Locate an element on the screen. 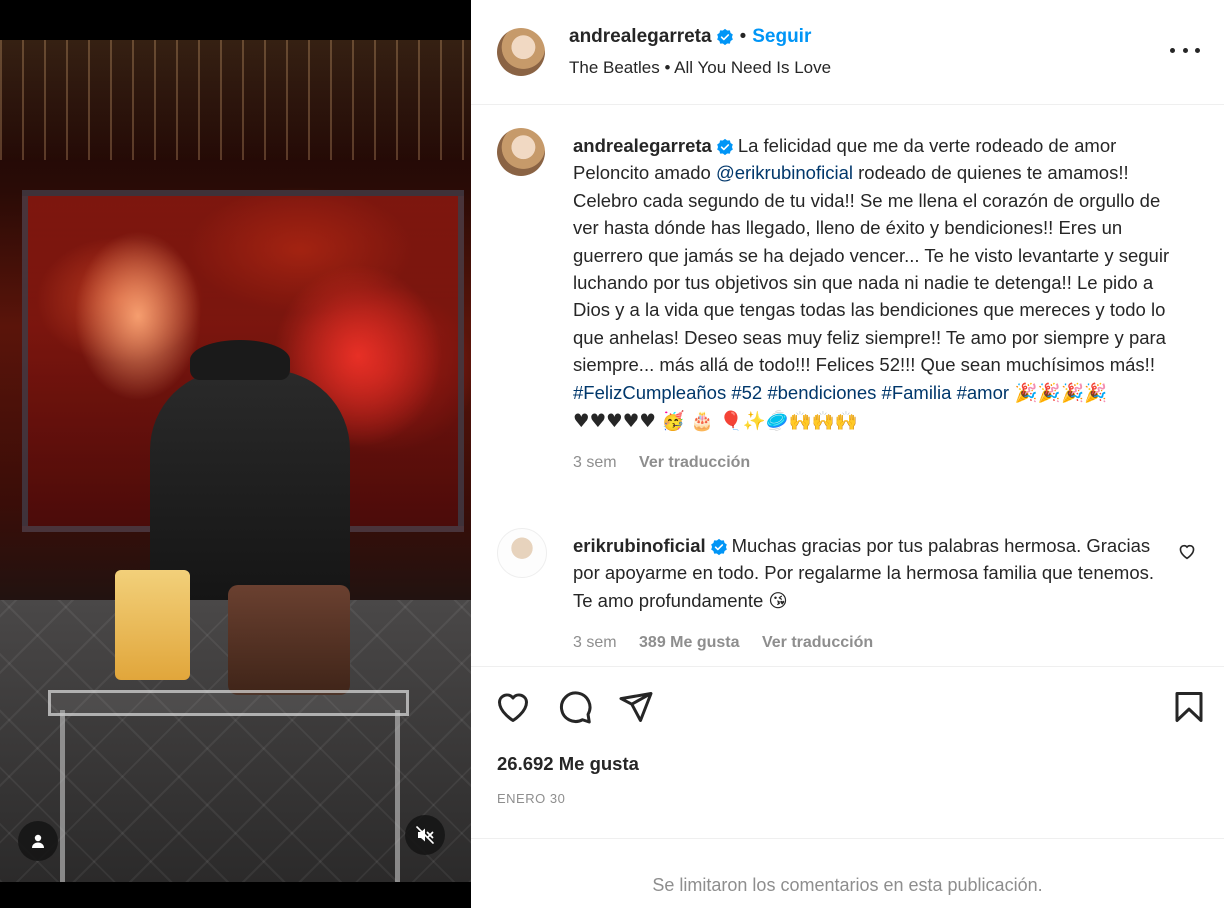  speaker-muted-icon is located at coordinates (425, 835).